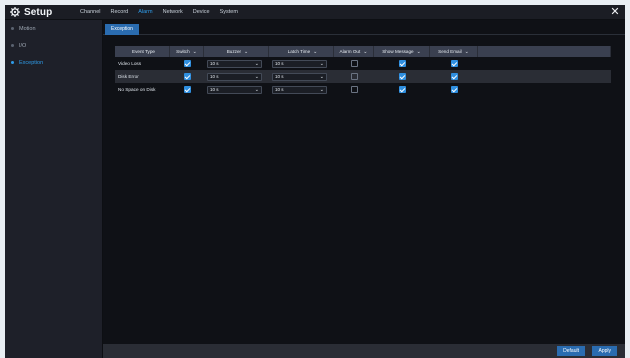 The image size is (630, 358). Describe the element at coordinates (130, 63) in the screenshot. I see `event-type-cell: Video Loss` at that location.